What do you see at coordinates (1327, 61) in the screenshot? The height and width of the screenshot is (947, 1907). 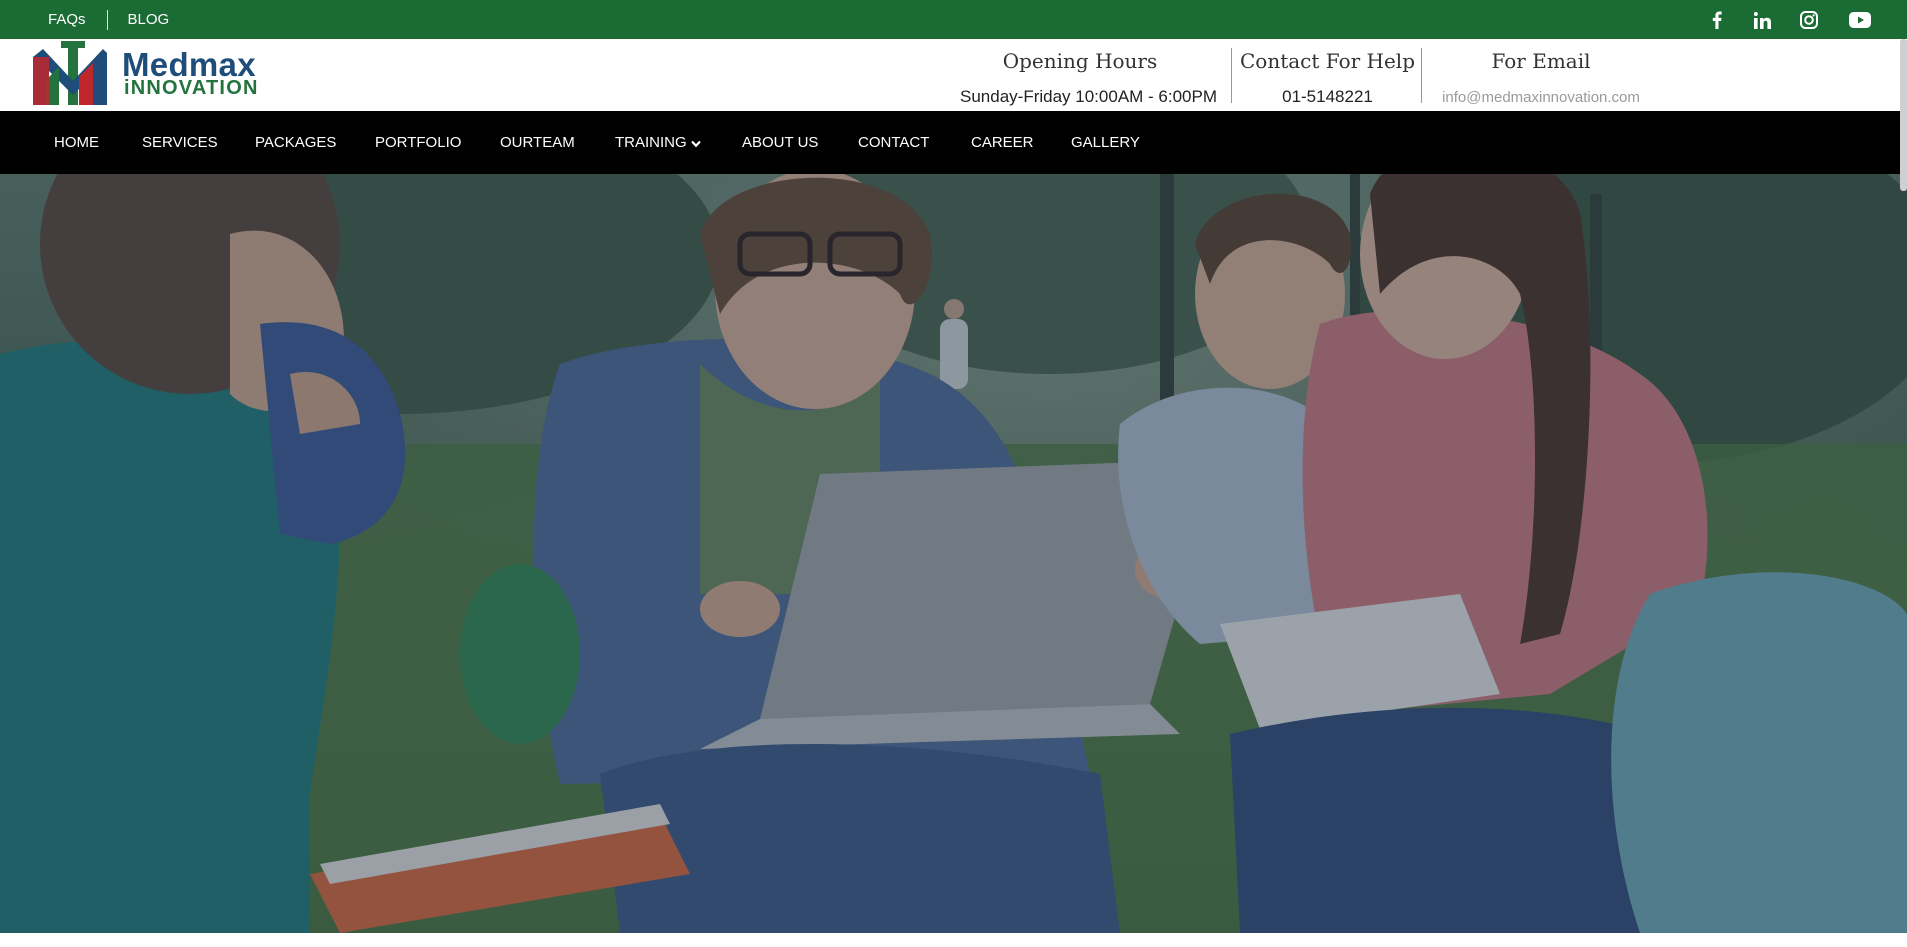 I see `contact-help-title: Contact For Help` at bounding box center [1327, 61].